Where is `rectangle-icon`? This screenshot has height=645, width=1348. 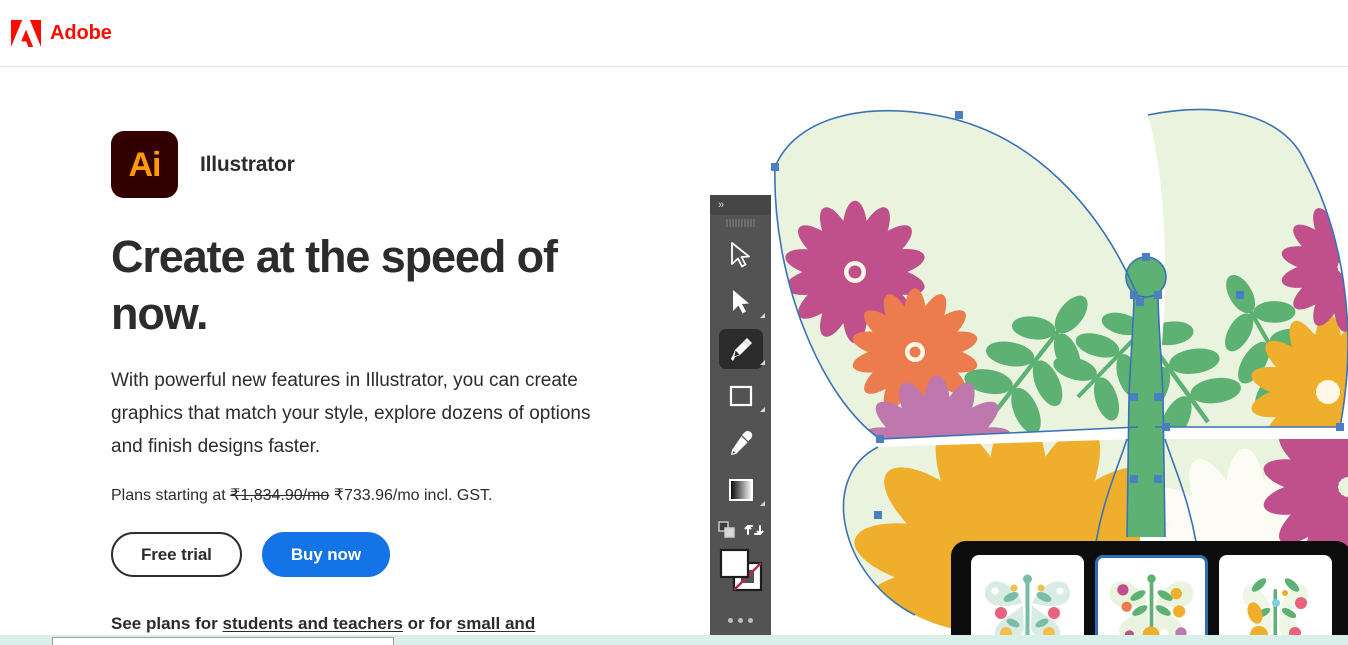 rectangle-icon is located at coordinates (740, 395).